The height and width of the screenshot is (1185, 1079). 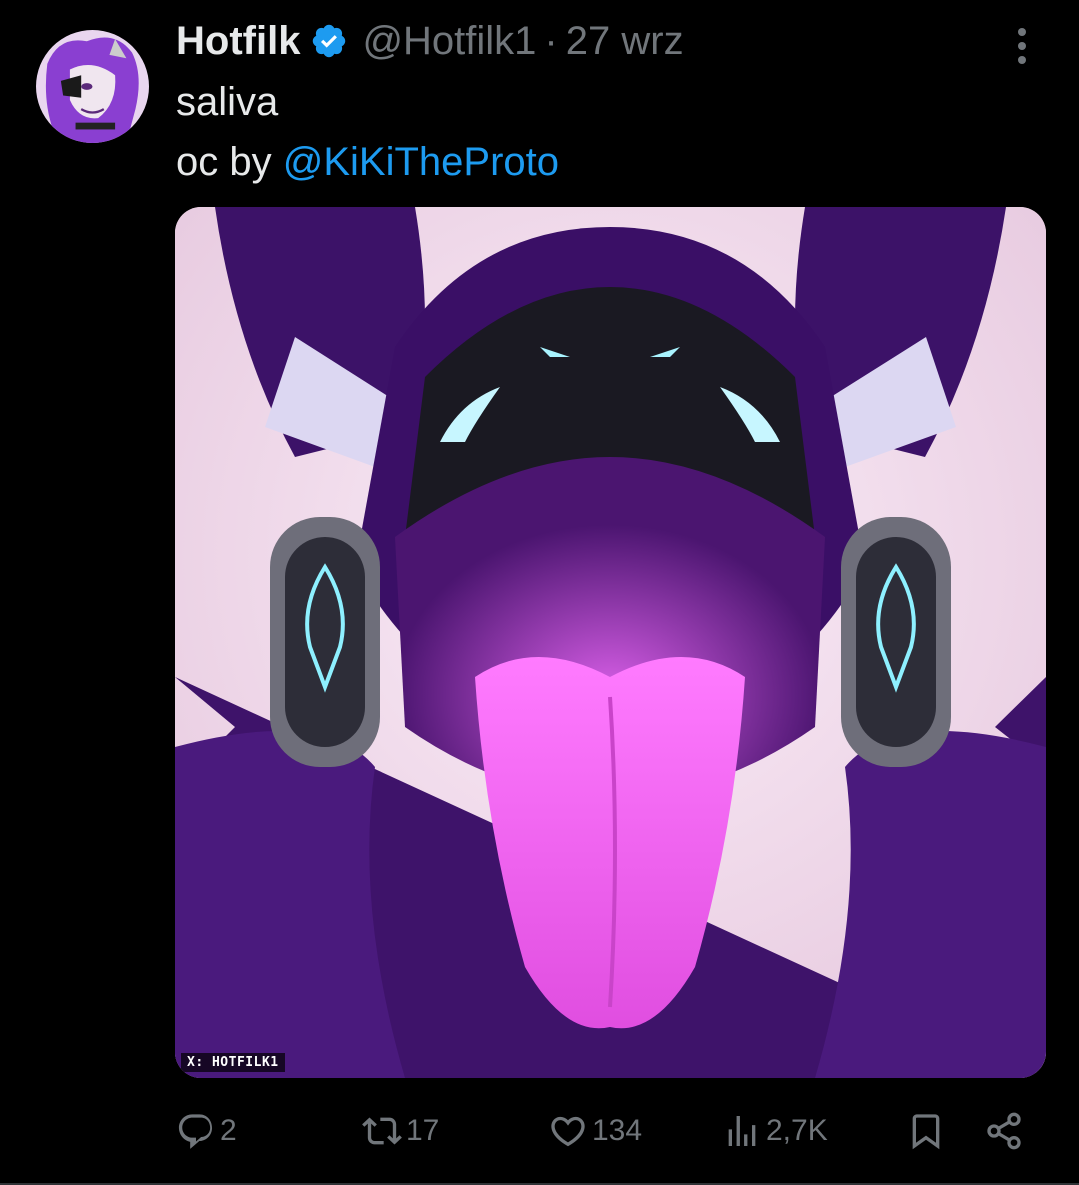 I want to click on like-count: 134, so click(x=617, y=1130).